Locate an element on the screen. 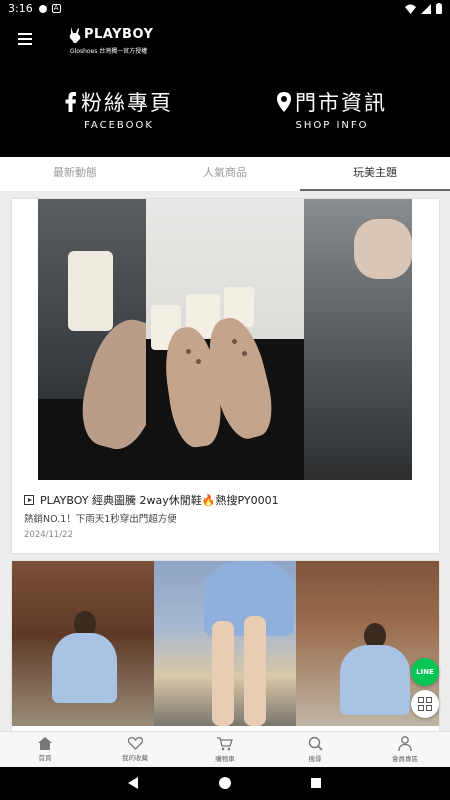  nav-member: 會員專區 is located at coordinates (405, 749).